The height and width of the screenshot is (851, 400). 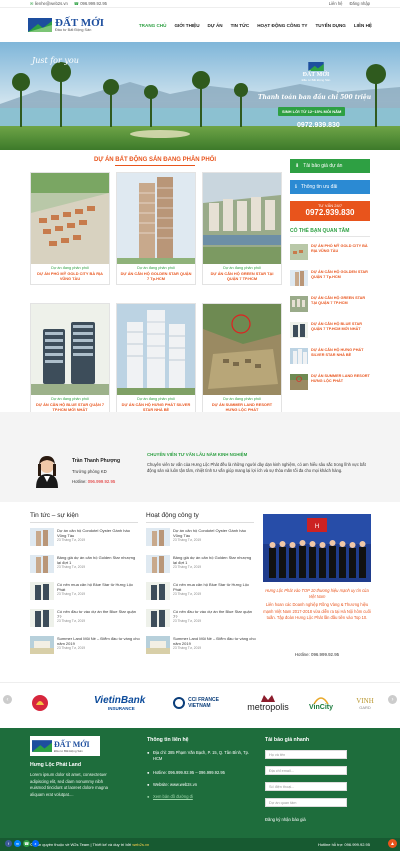 What do you see at coordinates (170, 796) in the screenshot?
I see `footer-map-link: ● Xem bản đồ đường đi` at bounding box center [170, 796].